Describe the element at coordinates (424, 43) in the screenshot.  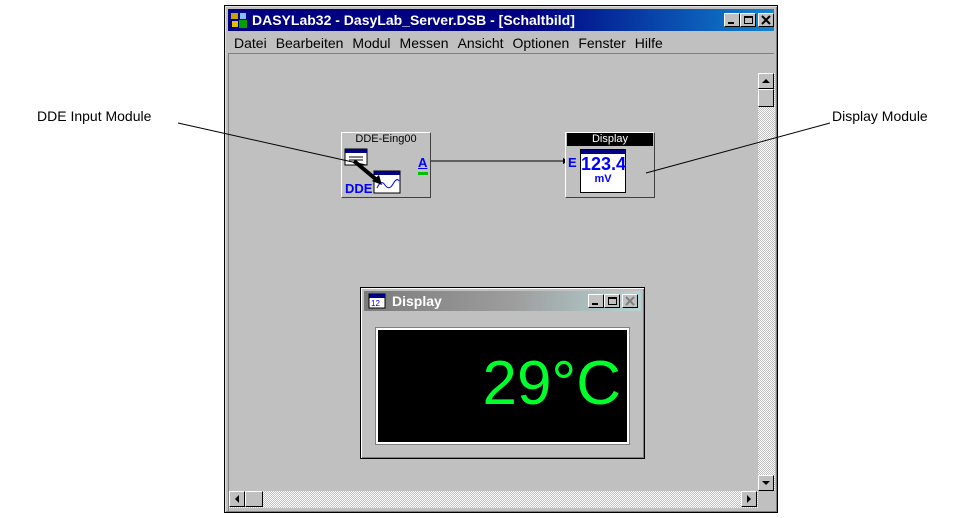
I see `menu-messen: Messen` at that location.